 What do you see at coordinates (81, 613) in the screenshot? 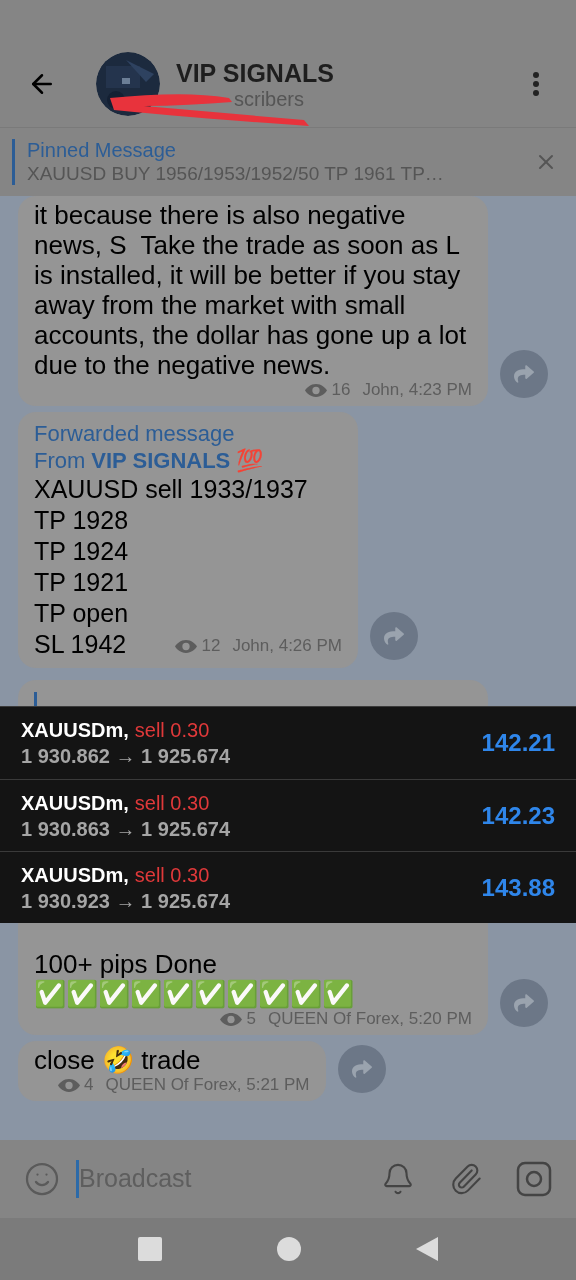
I see `message-line: TP open` at bounding box center [81, 613].